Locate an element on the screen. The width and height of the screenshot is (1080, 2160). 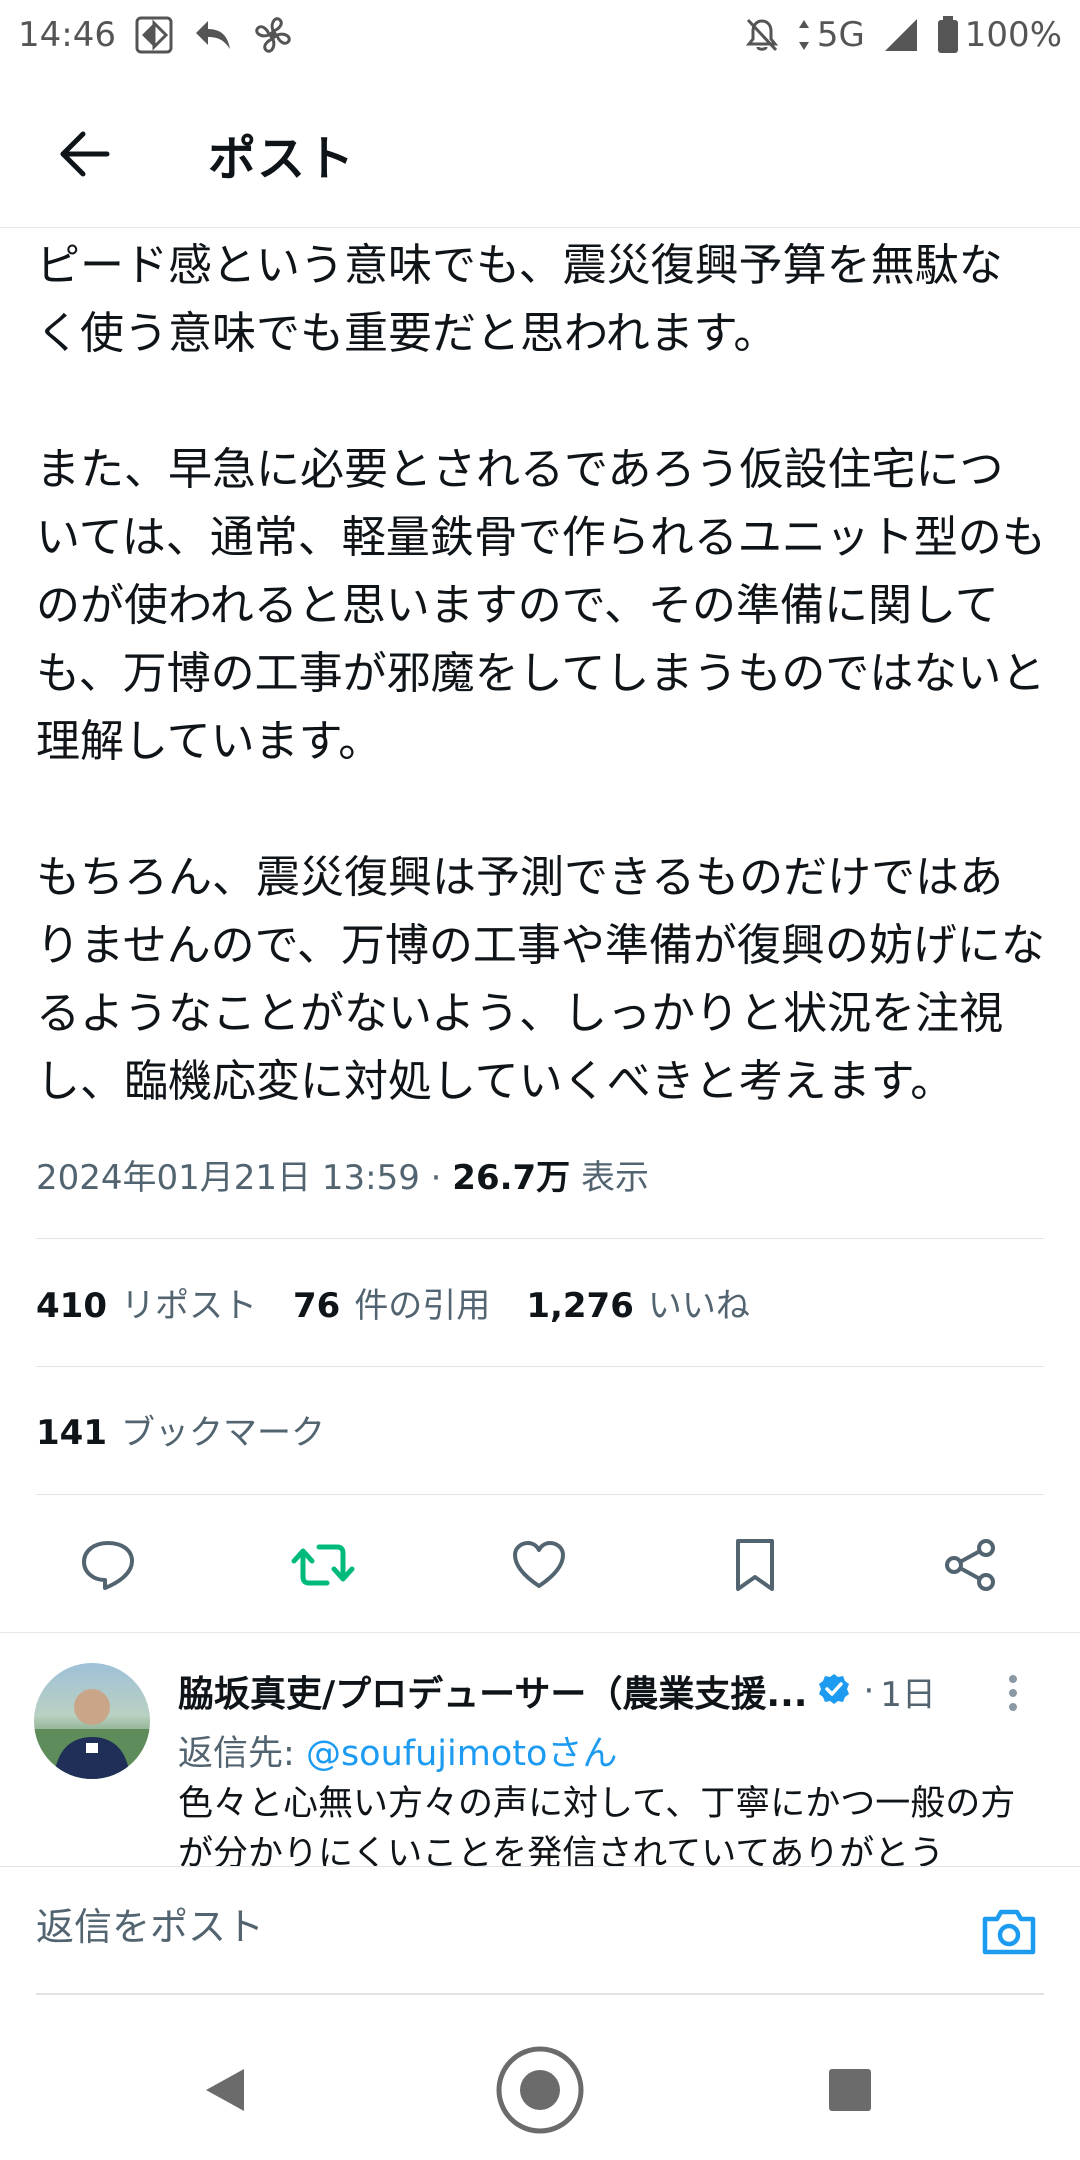
app-notification-icon is located at coordinates (154, 35).